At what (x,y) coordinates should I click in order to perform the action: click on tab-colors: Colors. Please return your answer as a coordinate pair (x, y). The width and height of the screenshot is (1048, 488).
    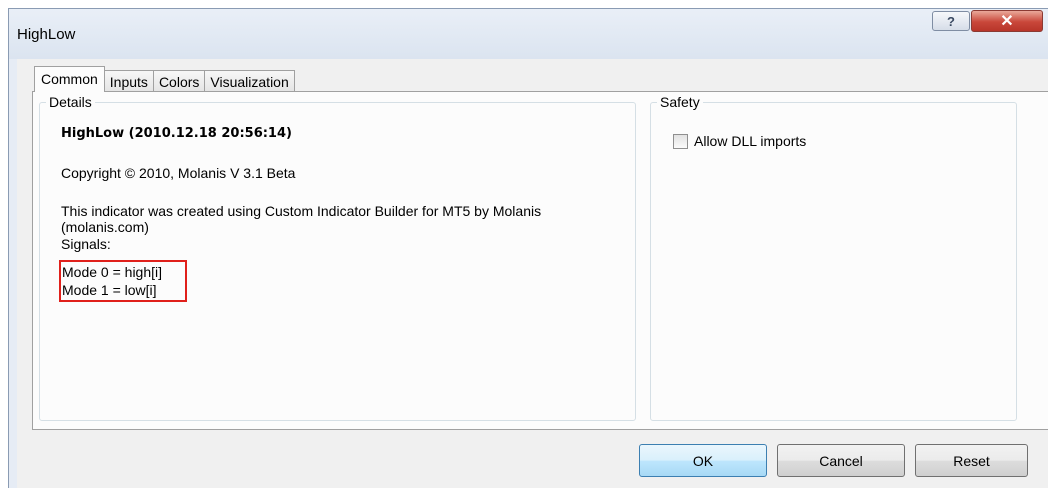
    Looking at the image, I should click on (179, 81).